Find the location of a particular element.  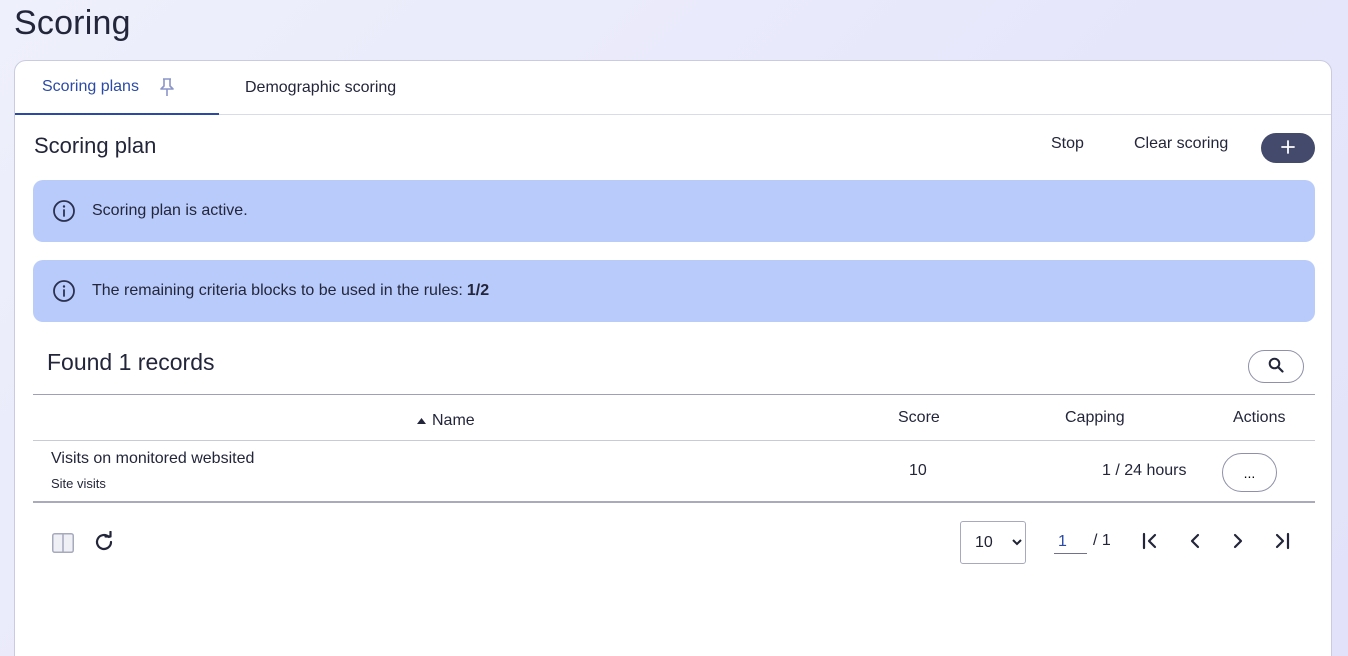

tab-scoring-plans: Scoring plans is located at coordinates (117, 88).